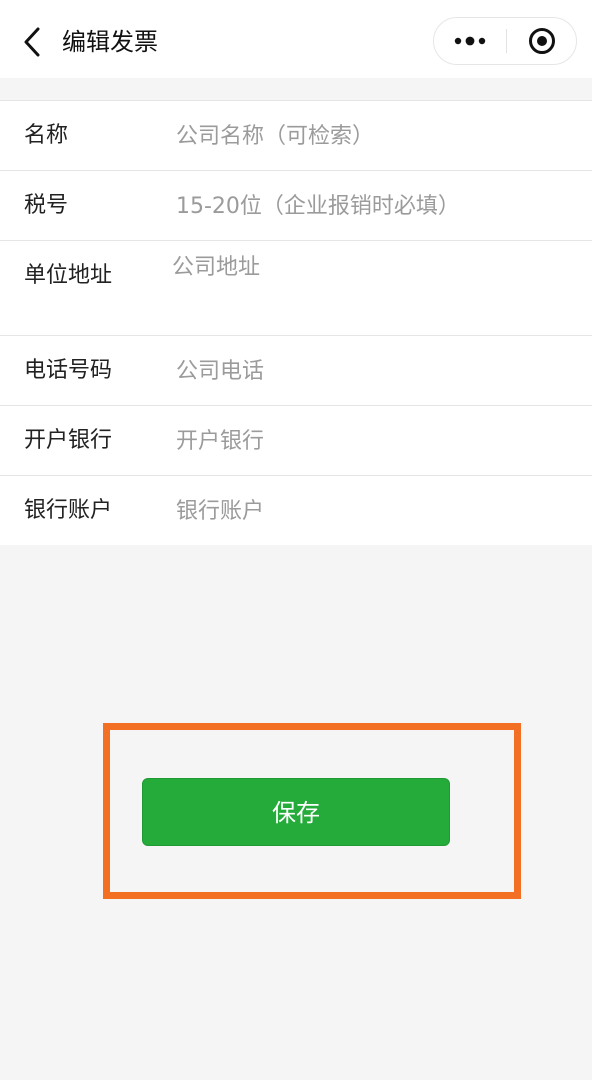 This screenshot has width=592, height=1080. Describe the element at coordinates (368, 288) in the screenshot. I see `company-address-textarea` at that location.